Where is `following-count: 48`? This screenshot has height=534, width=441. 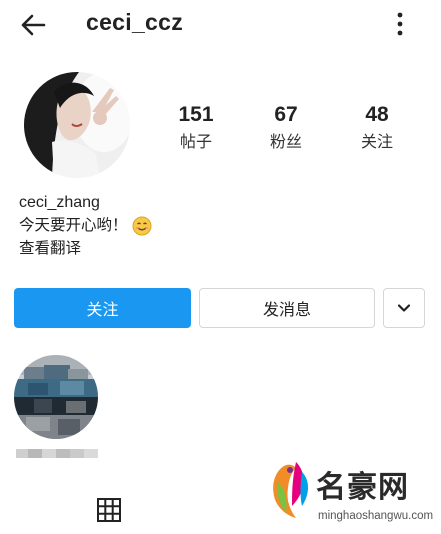
following-count: 48 is located at coordinates (377, 114).